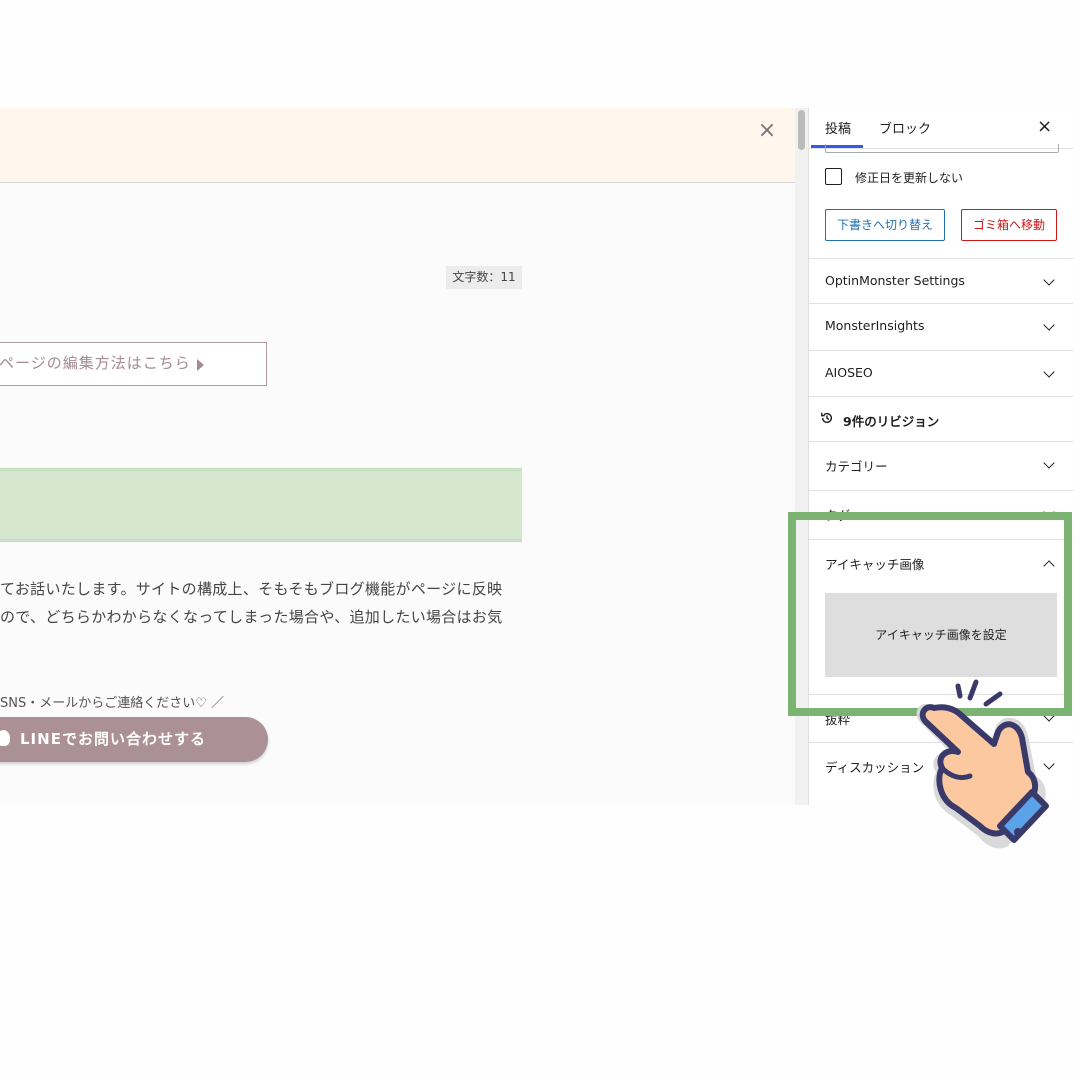  I want to click on tab-block: ブロック, so click(905, 127).